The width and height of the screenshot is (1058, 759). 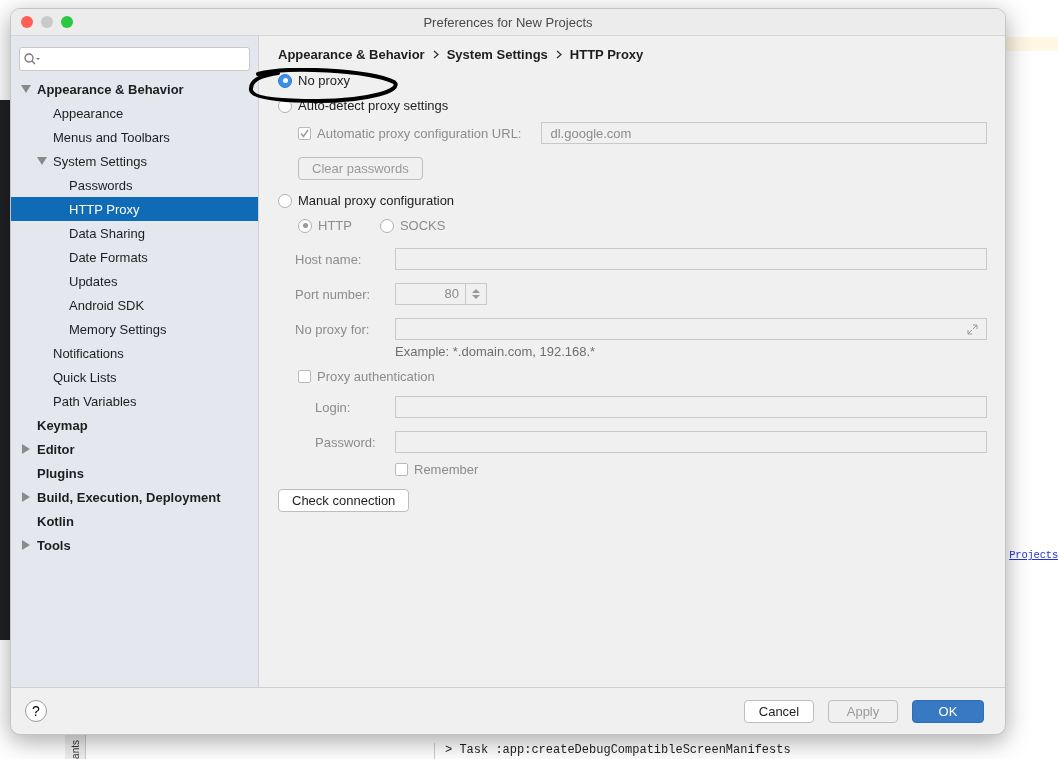 What do you see at coordinates (134, 59) in the screenshot?
I see `search-field` at bounding box center [134, 59].